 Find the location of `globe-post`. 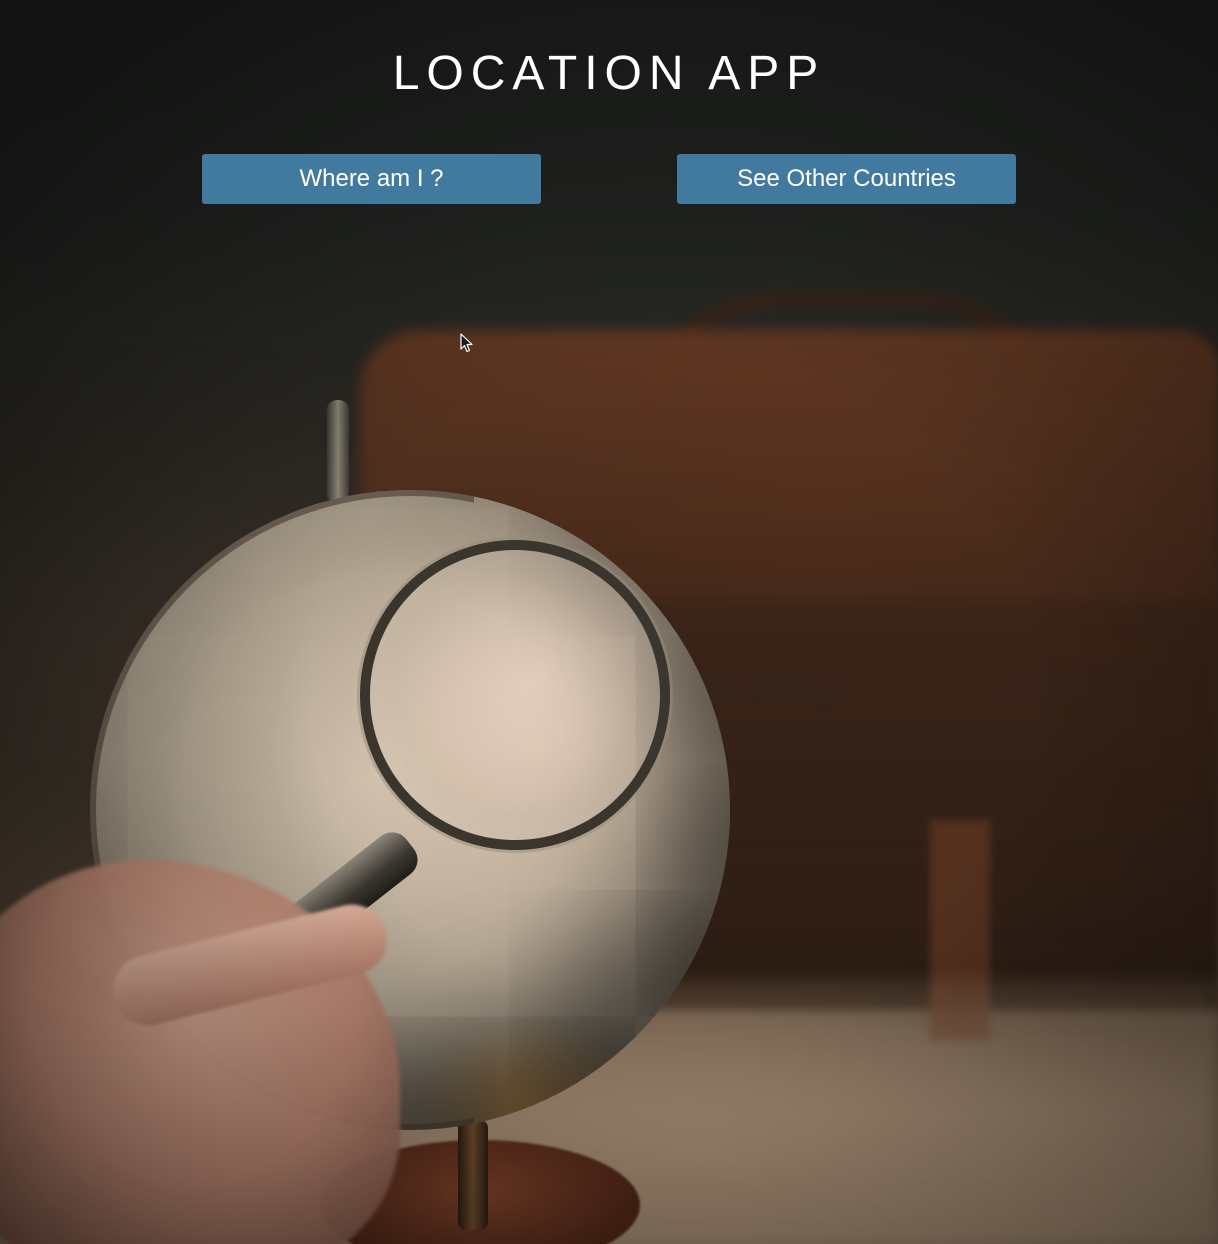

globe-post is located at coordinates (473, 1175).